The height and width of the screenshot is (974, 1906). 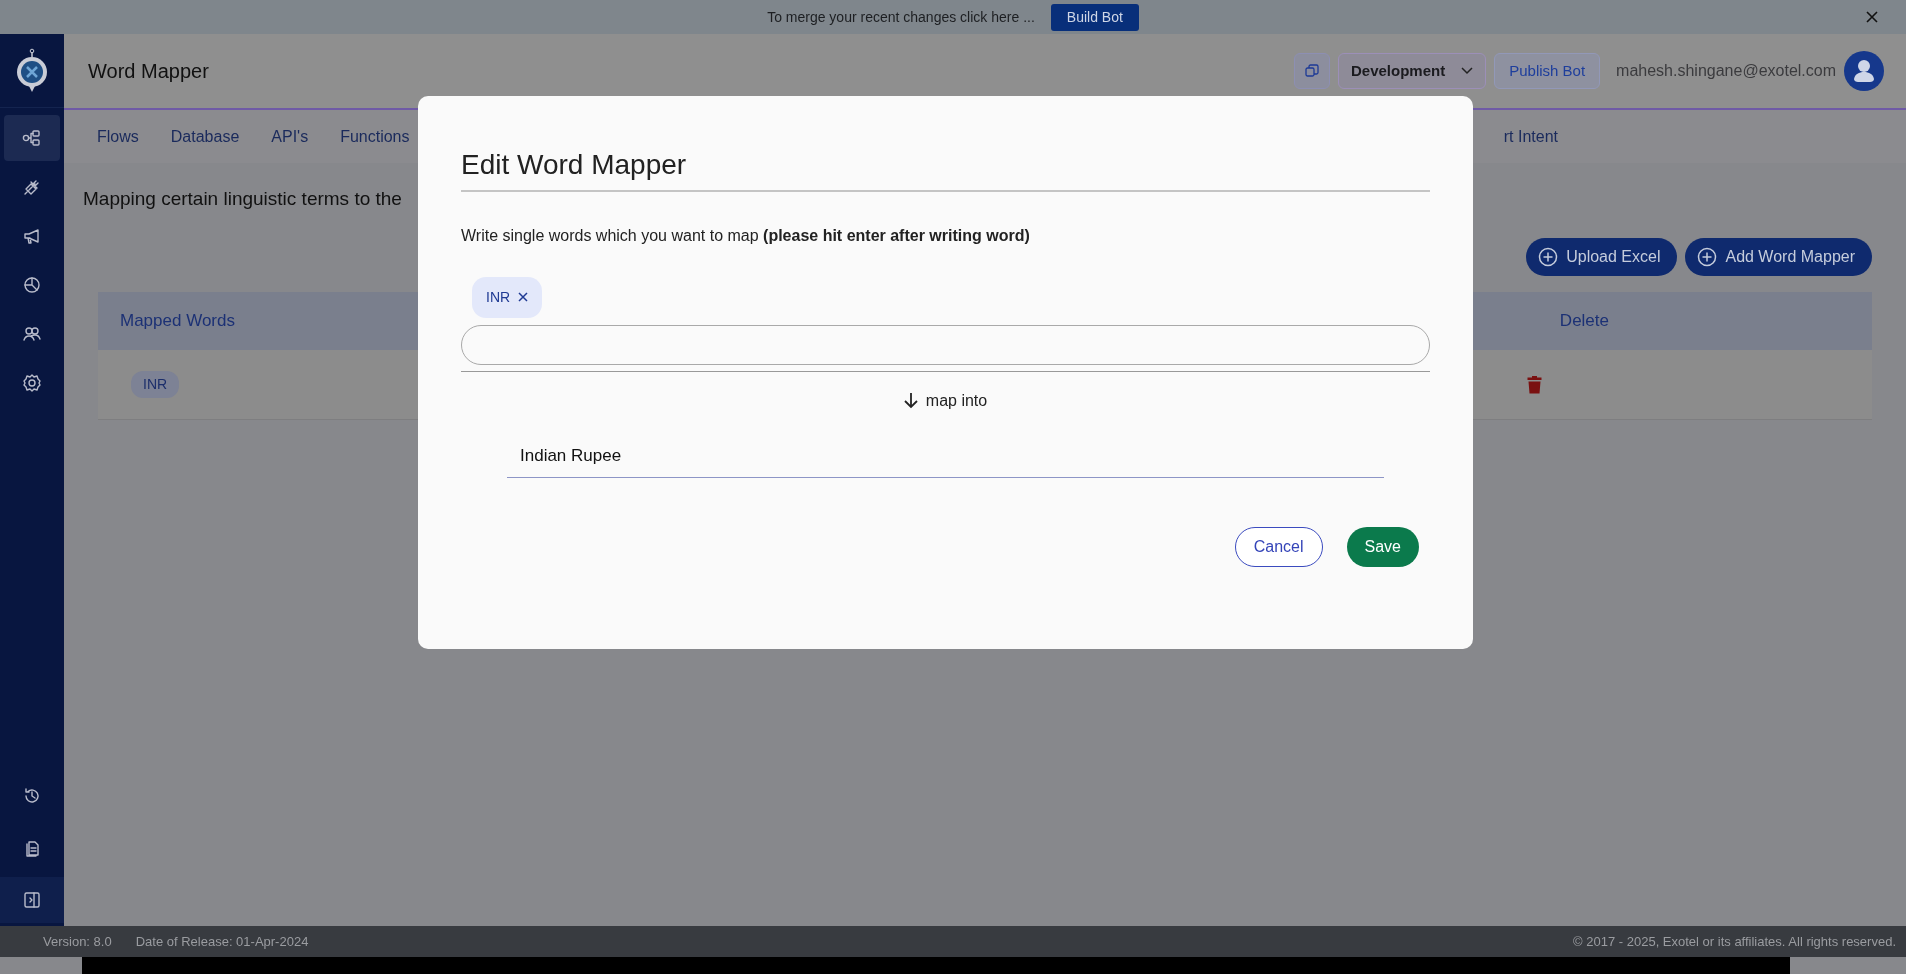 I want to click on pie-chart-icon, so click(x=32, y=285).